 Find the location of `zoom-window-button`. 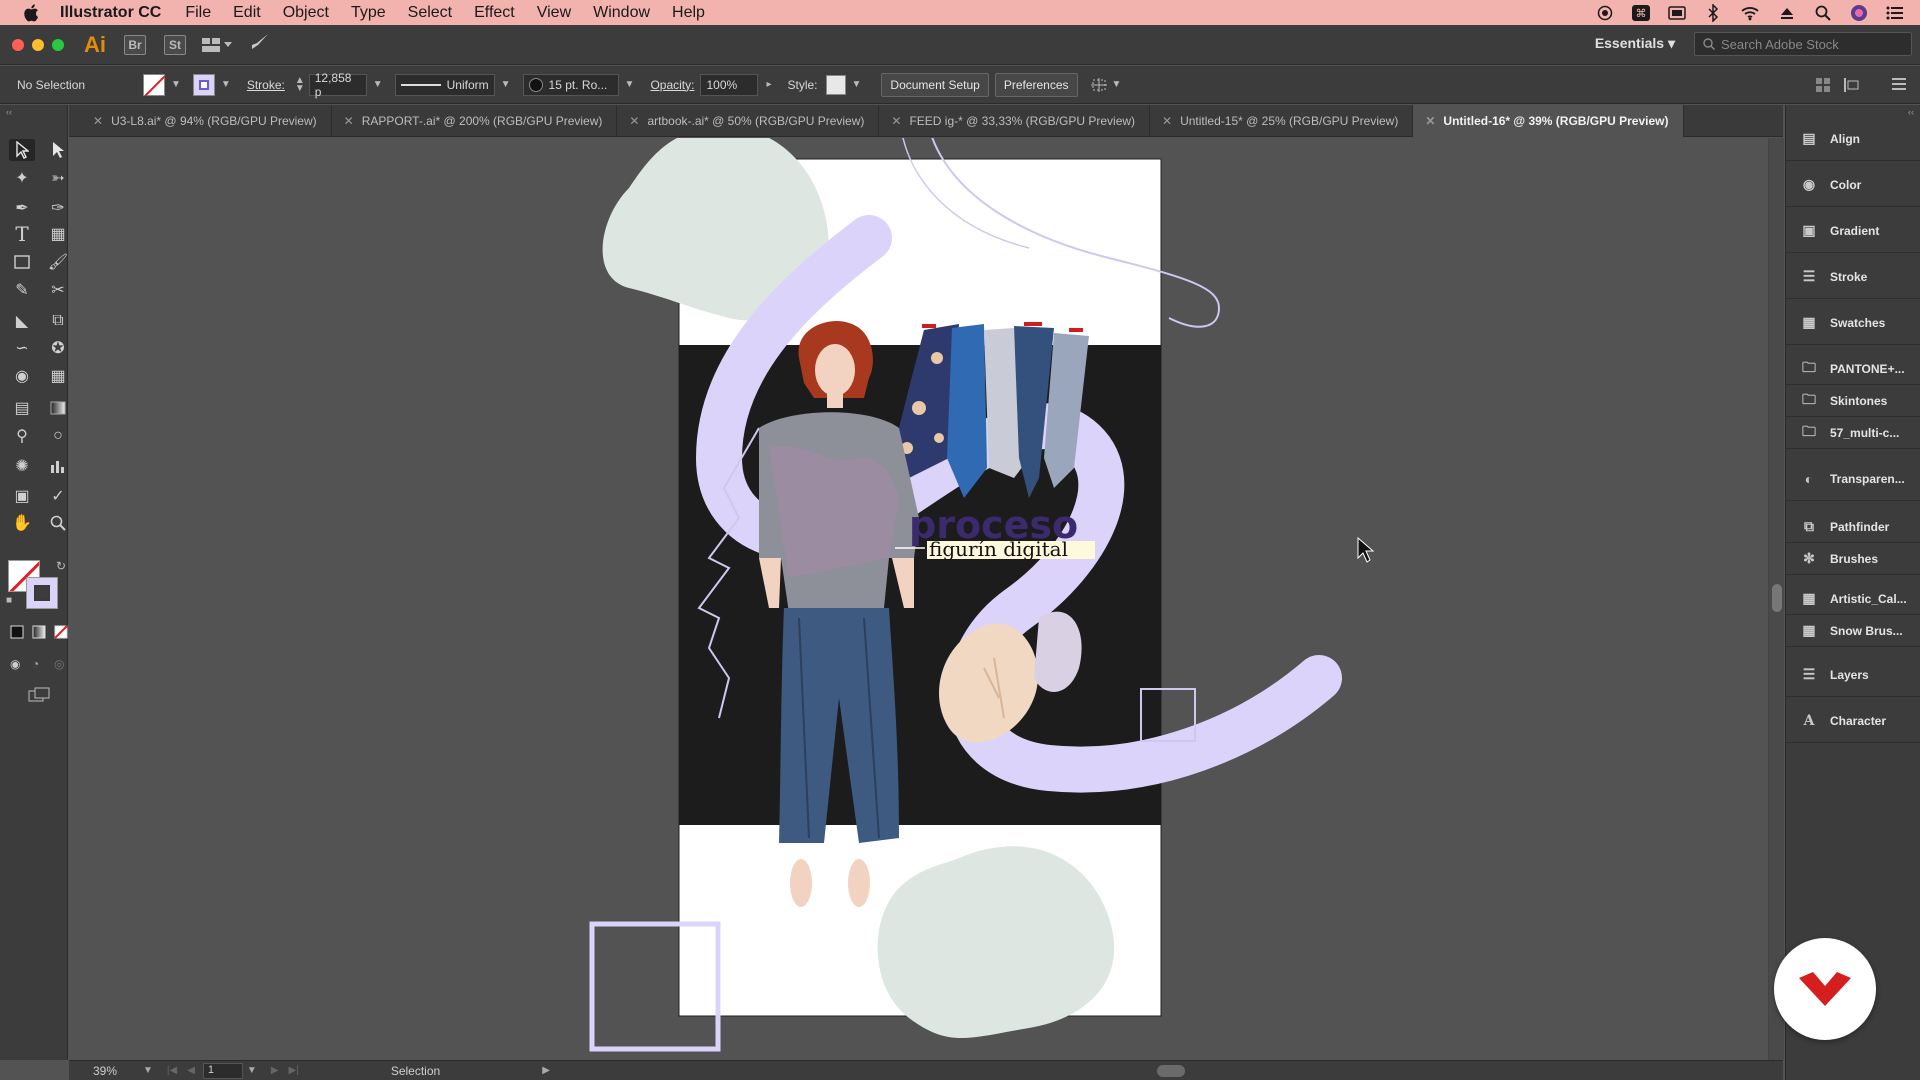

zoom-window-button is located at coordinates (58, 44).